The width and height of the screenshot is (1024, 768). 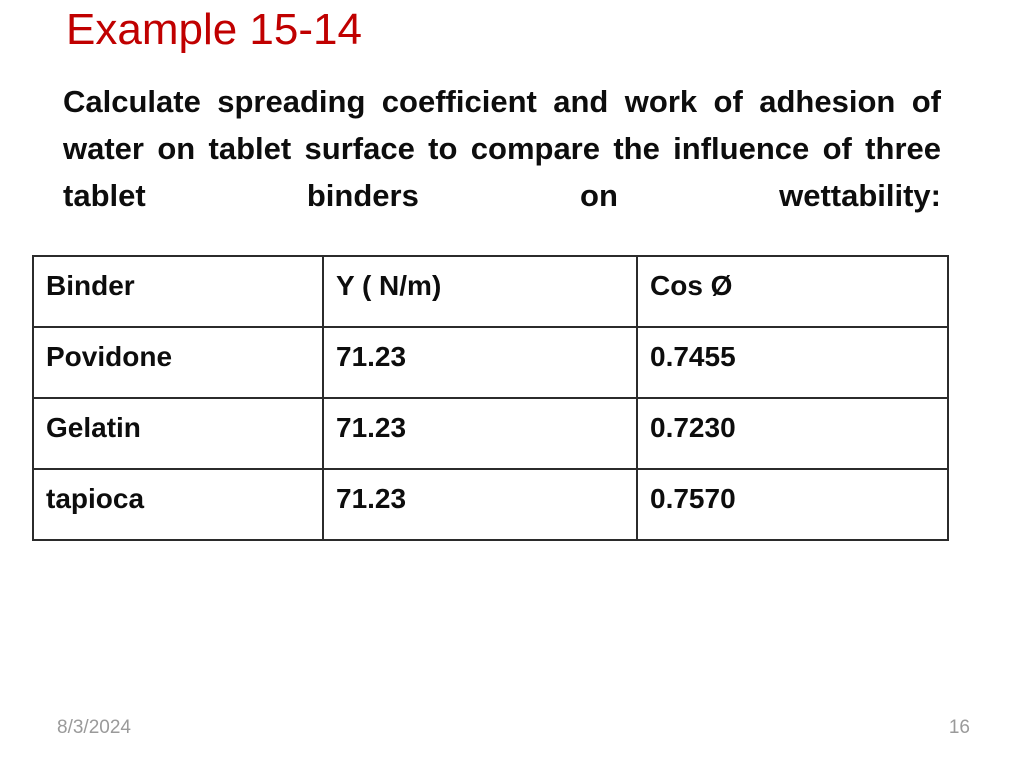 I want to click on table-row: Gelatin 71.23 0.7230, so click(x=490, y=433).